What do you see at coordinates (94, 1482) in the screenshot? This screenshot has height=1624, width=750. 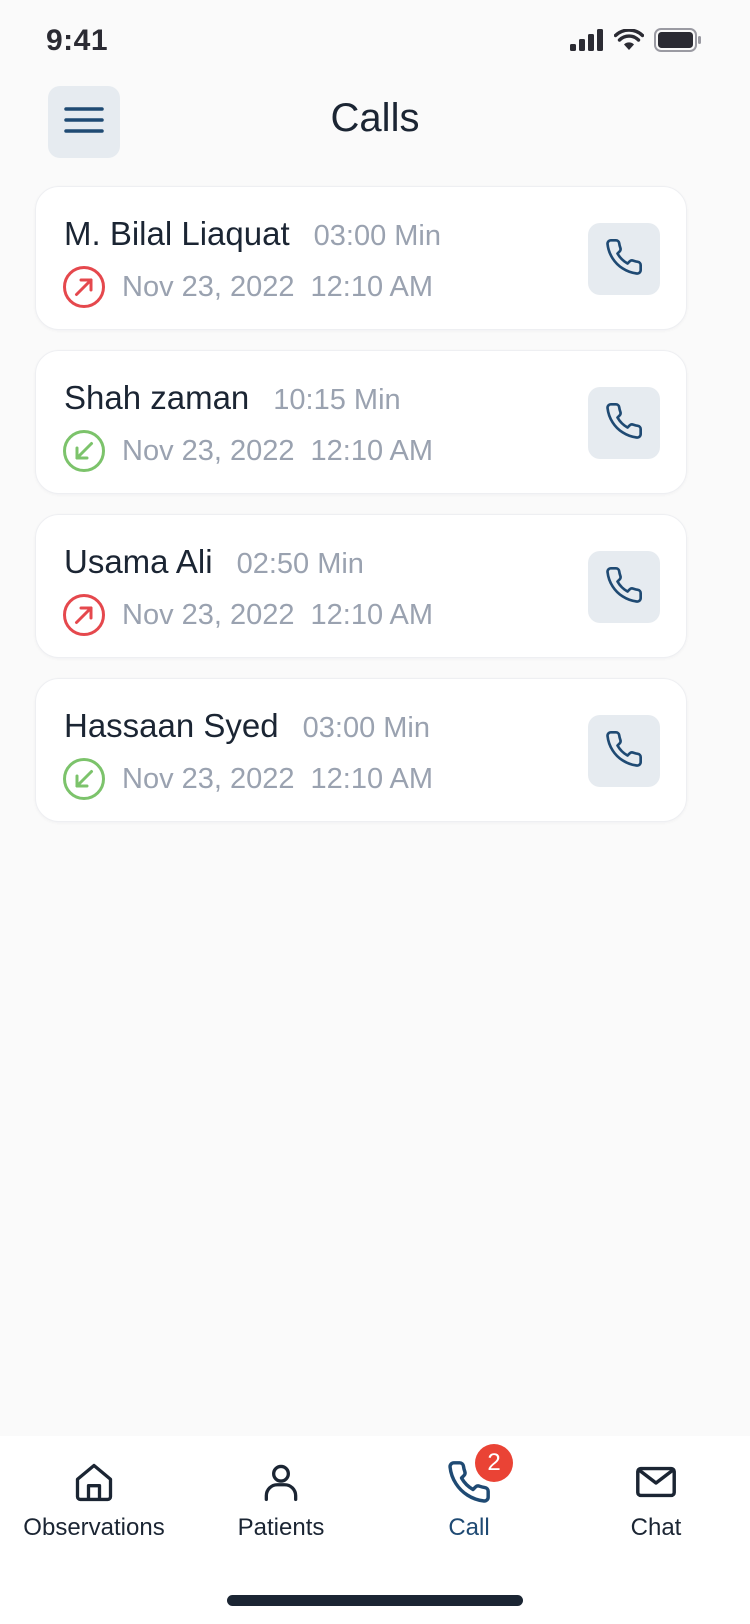 I see `home-icon` at bounding box center [94, 1482].